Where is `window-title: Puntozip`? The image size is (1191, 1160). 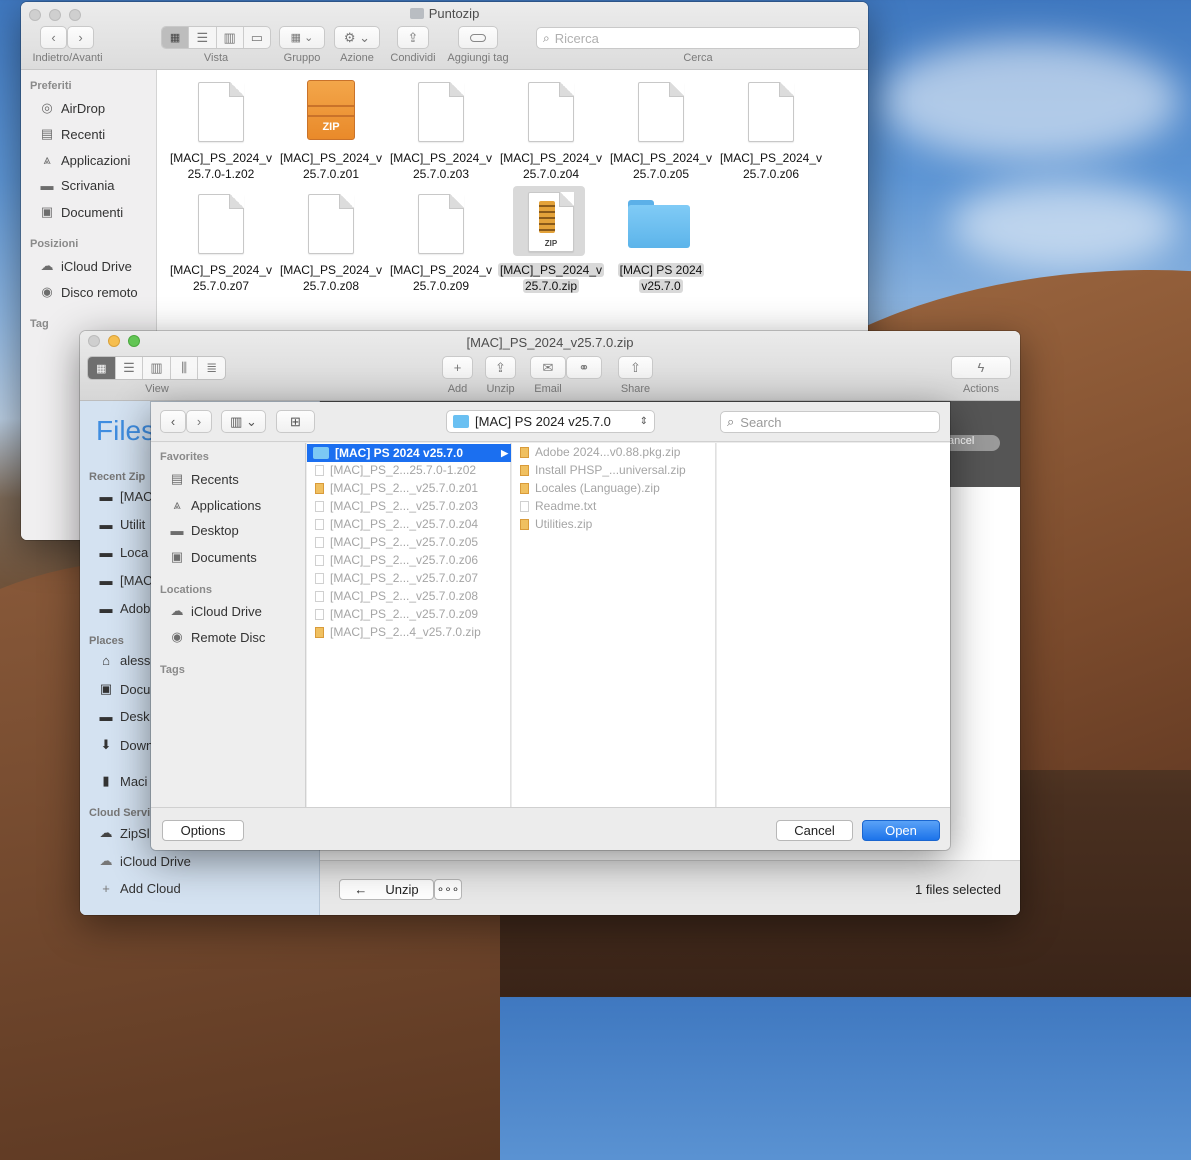
window-title: Puntozip is located at coordinates (444, 13).